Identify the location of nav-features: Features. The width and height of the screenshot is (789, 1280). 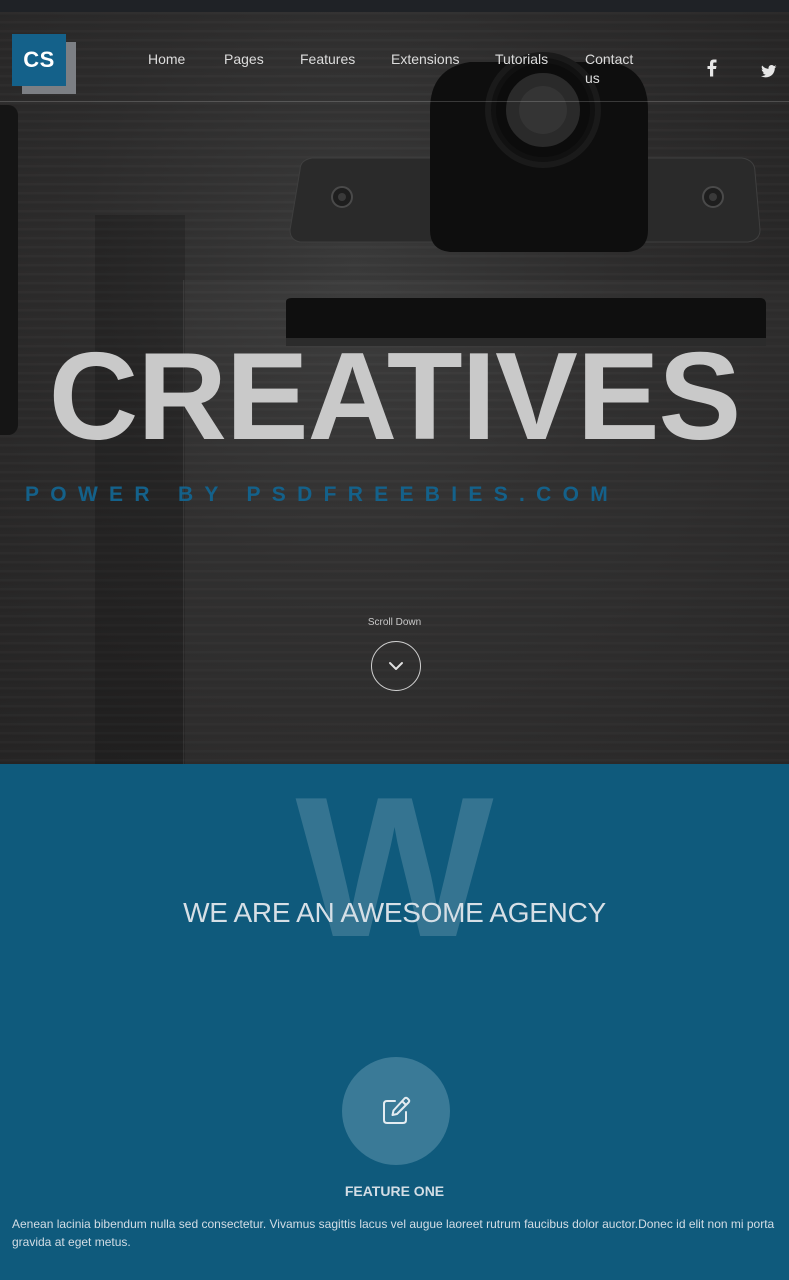
(327, 59).